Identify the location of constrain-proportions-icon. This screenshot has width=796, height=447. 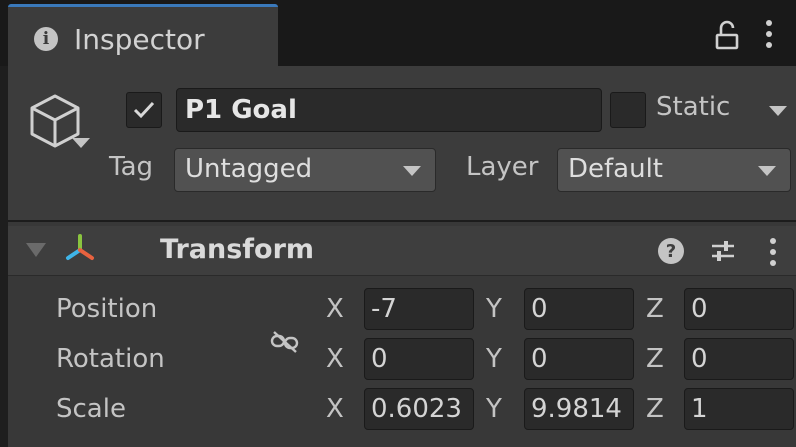
(285, 342).